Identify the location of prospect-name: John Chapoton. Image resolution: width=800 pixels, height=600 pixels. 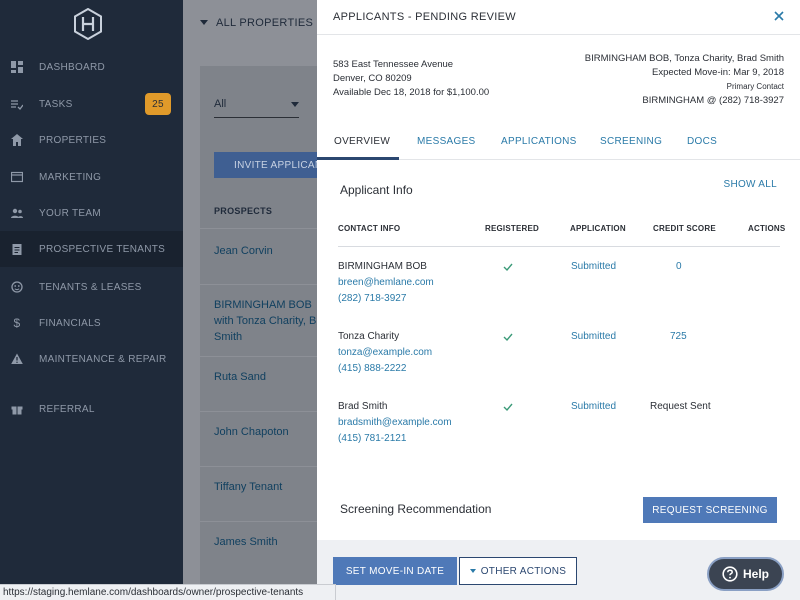
(251, 432).